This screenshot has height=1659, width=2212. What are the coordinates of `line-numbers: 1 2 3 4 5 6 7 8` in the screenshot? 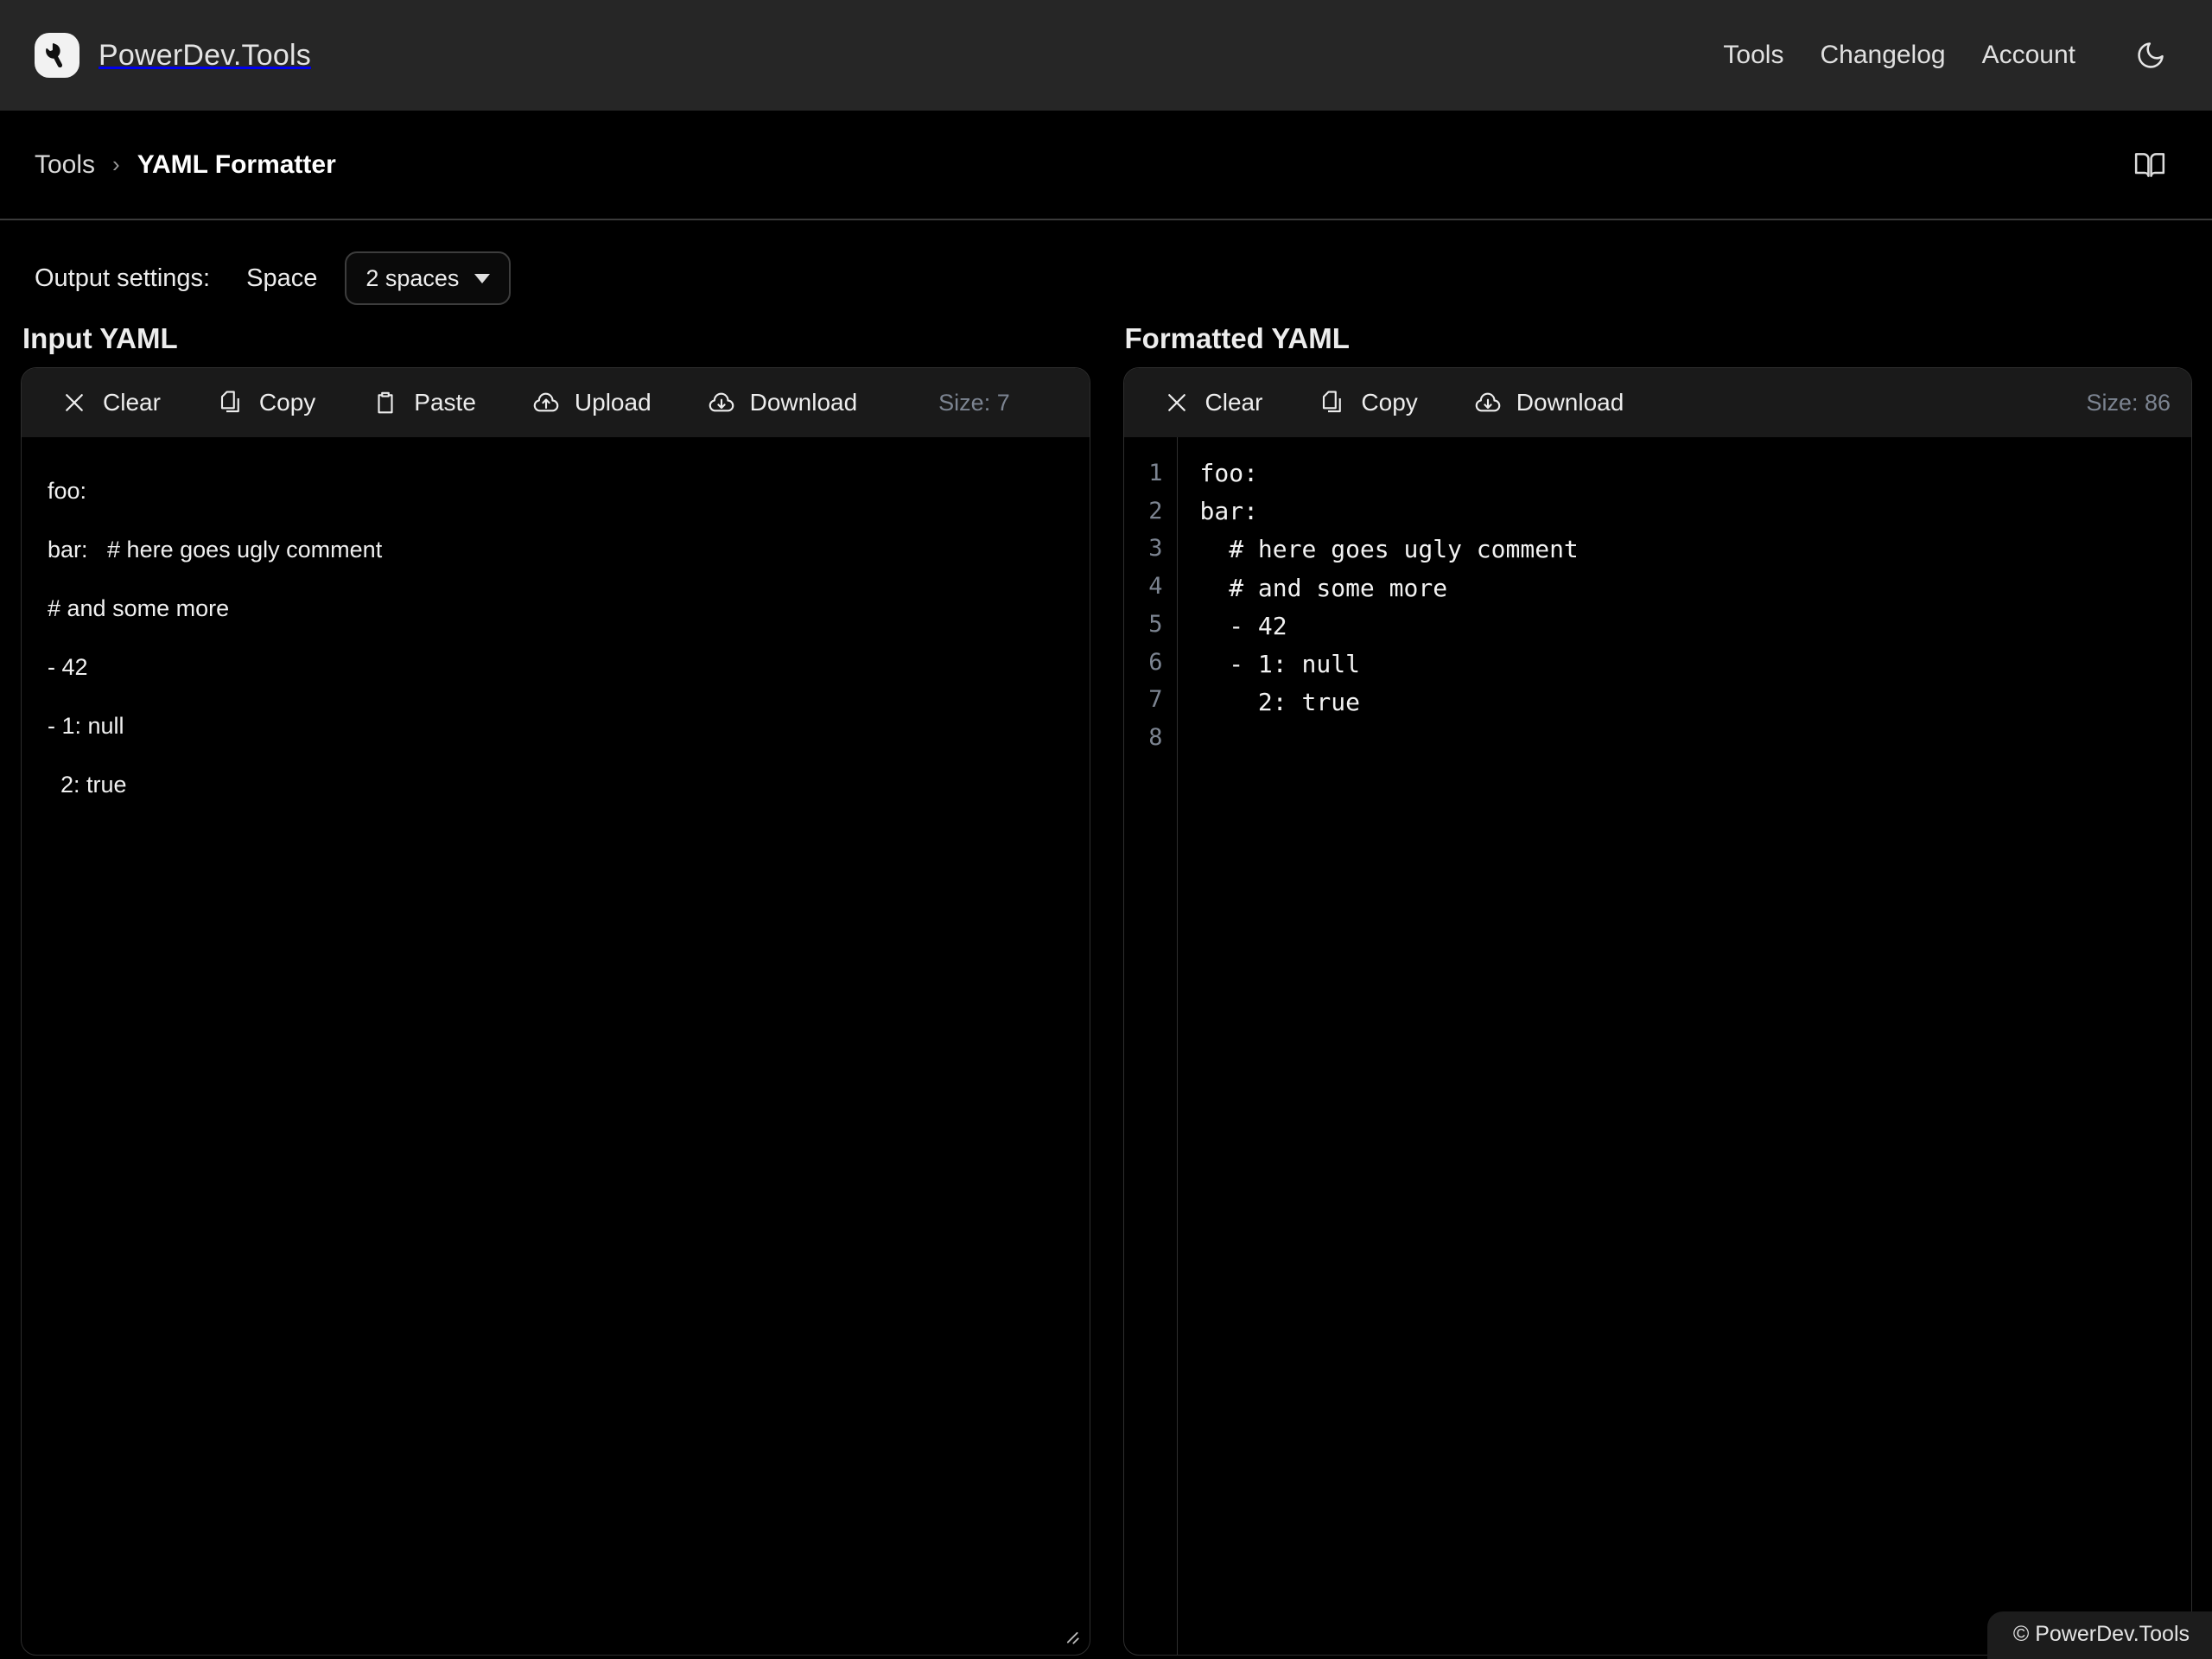 It's located at (1155, 606).